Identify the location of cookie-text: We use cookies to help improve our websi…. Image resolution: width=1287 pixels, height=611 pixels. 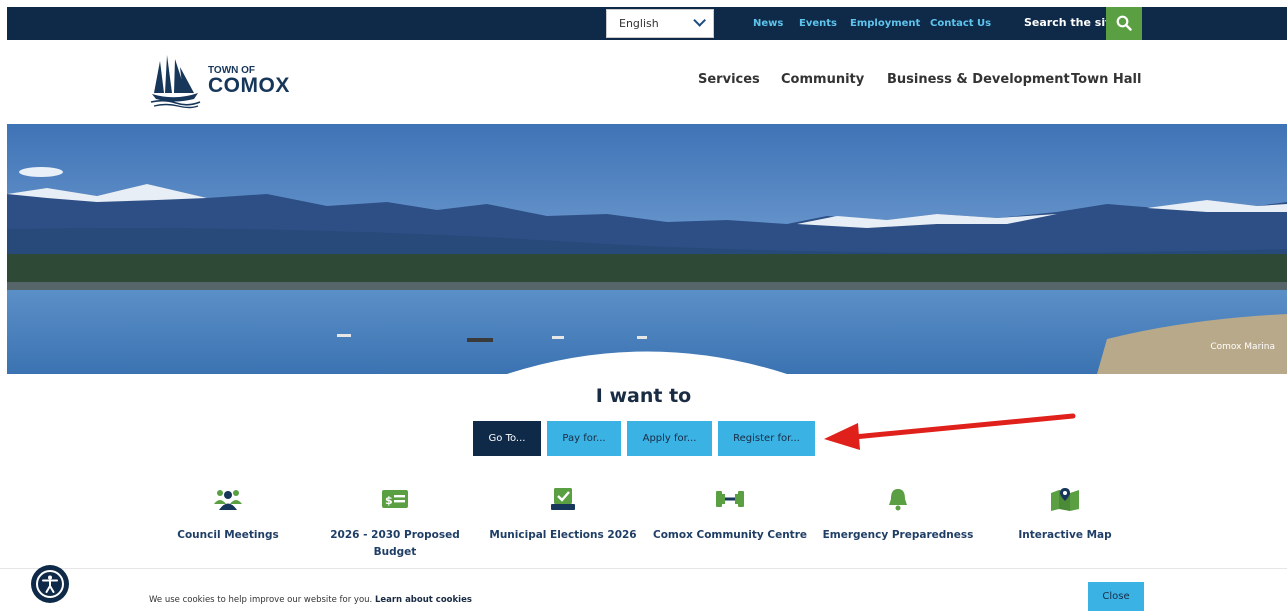
(261, 600).